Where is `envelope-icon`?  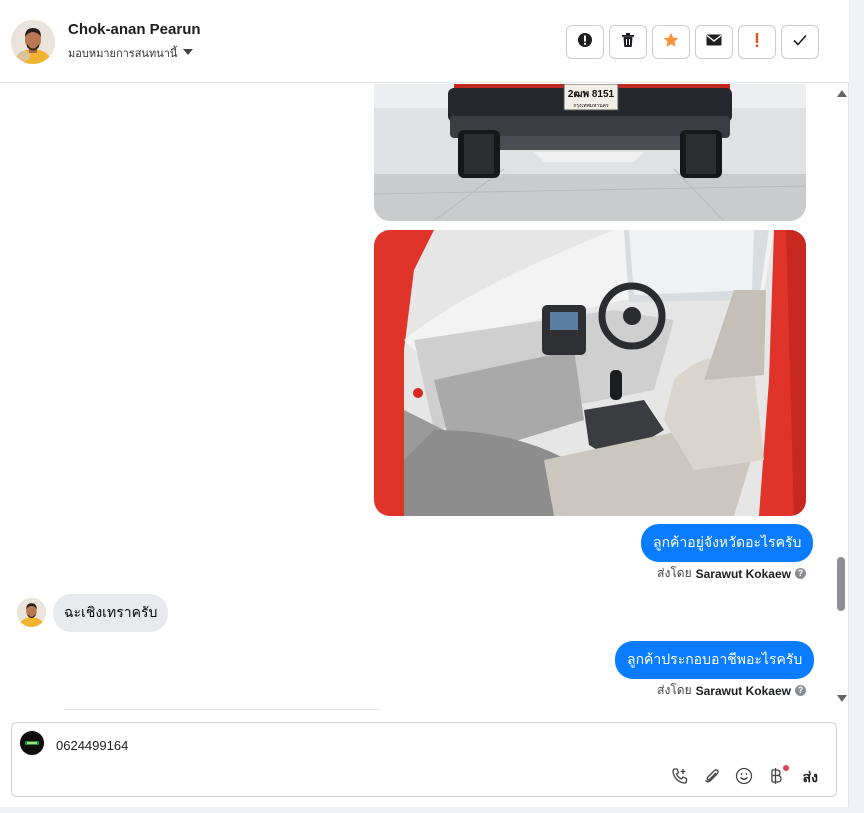 envelope-icon is located at coordinates (714, 42).